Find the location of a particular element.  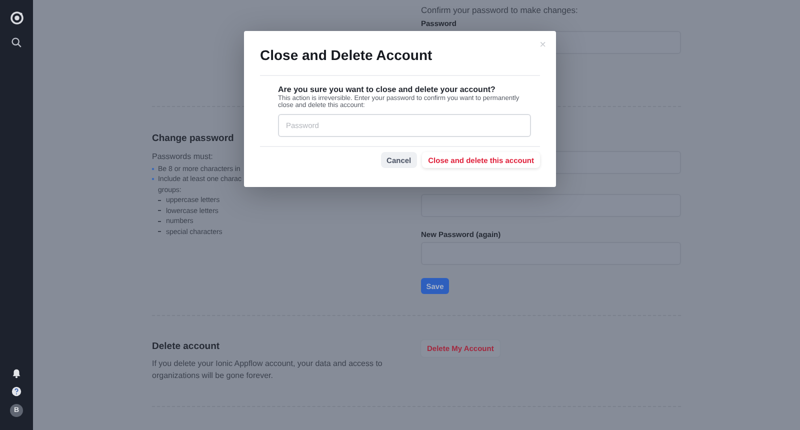

delete-description: If you delete your Ionic Appflow account, your data and access to organizations will be gone forever. is located at coordinates (268, 370).